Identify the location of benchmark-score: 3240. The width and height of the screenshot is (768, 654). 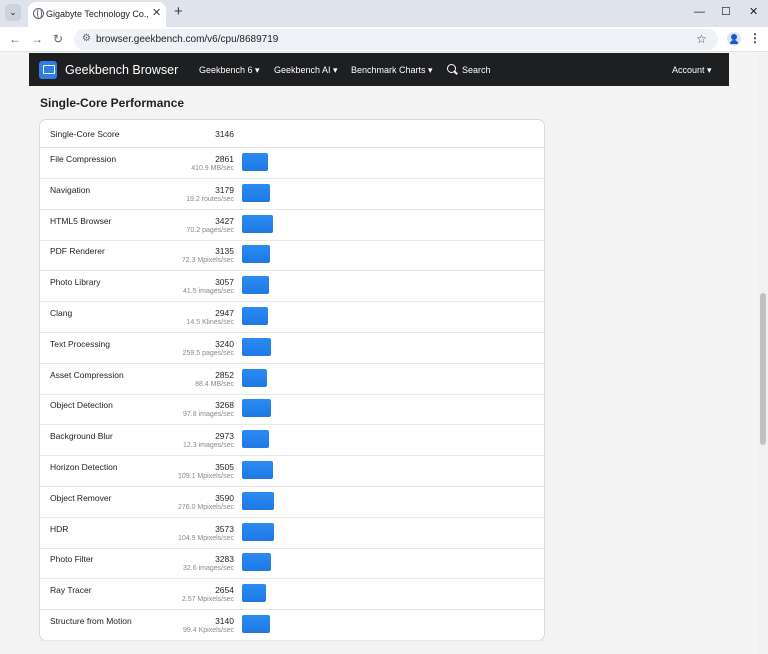
(224, 343).